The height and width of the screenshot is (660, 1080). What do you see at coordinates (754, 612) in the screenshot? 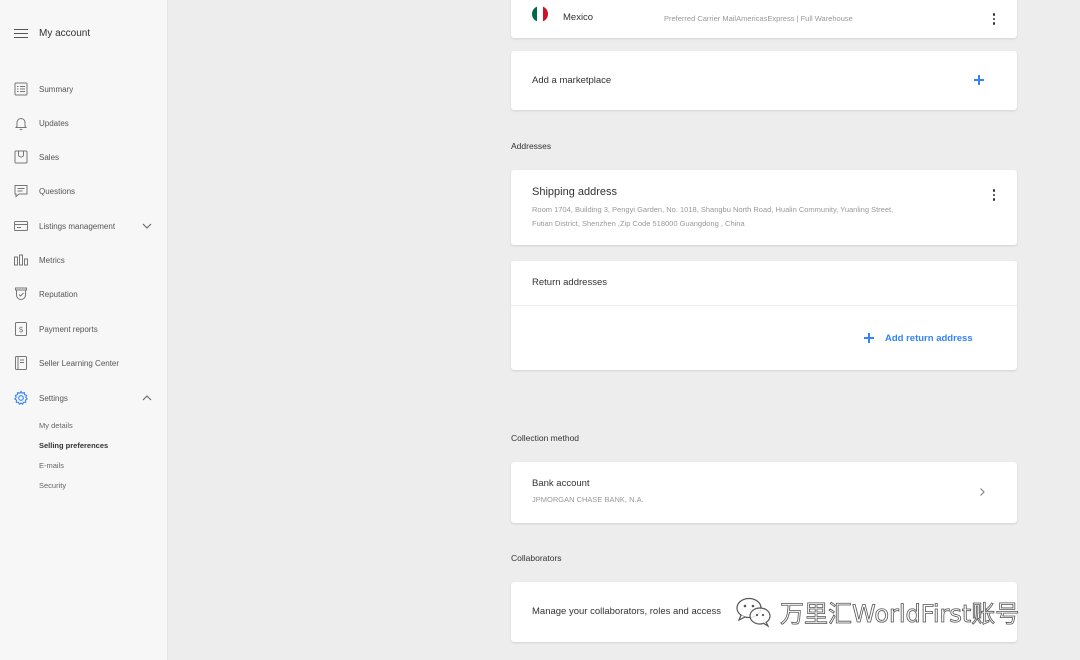
I see `wechat-icon` at bounding box center [754, 612].